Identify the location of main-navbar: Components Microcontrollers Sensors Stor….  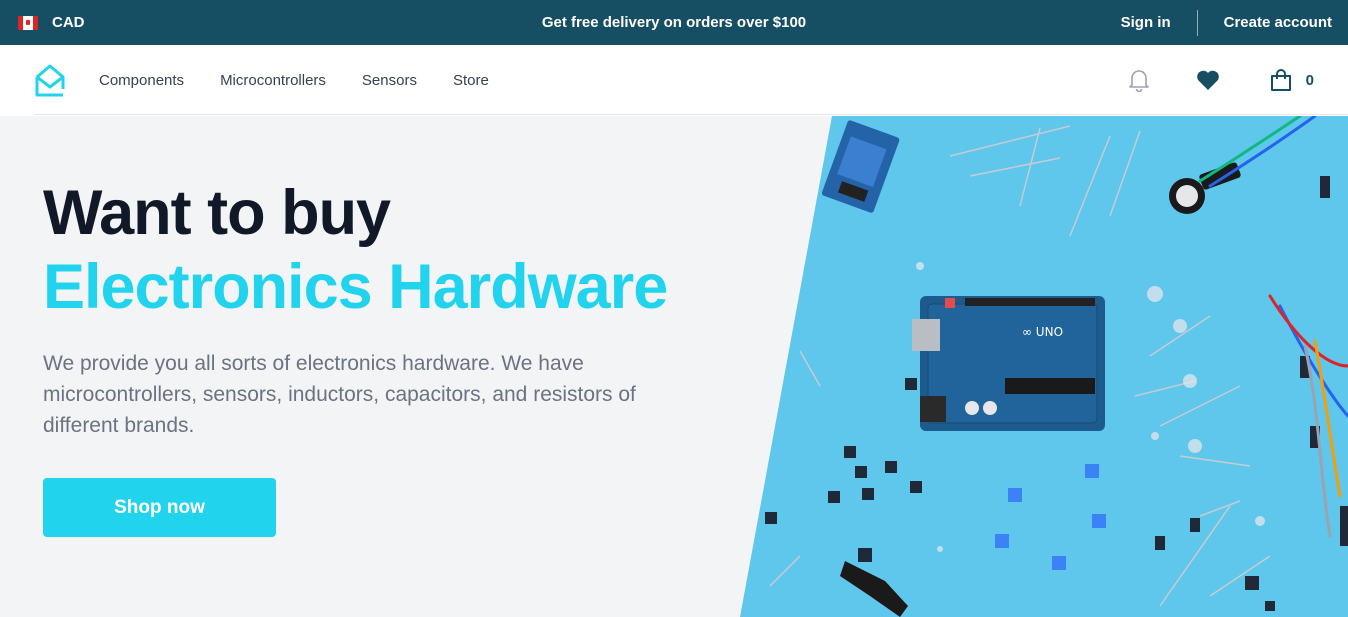
(674, 80).